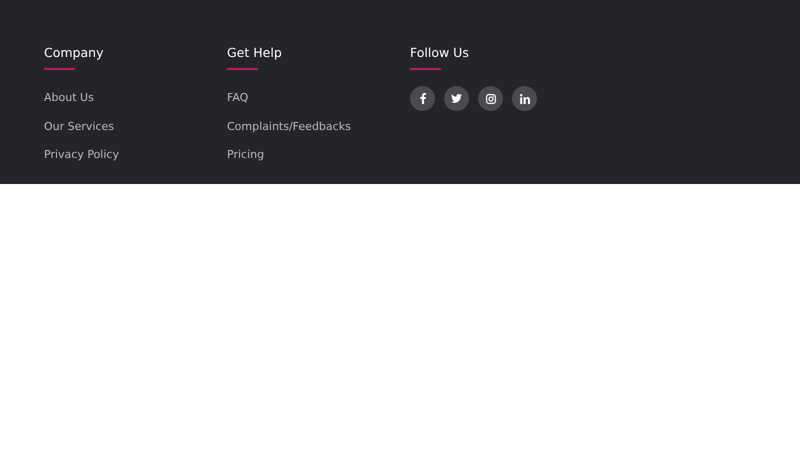  I want to click on column-heading: Follow Us, so click(440, 53).